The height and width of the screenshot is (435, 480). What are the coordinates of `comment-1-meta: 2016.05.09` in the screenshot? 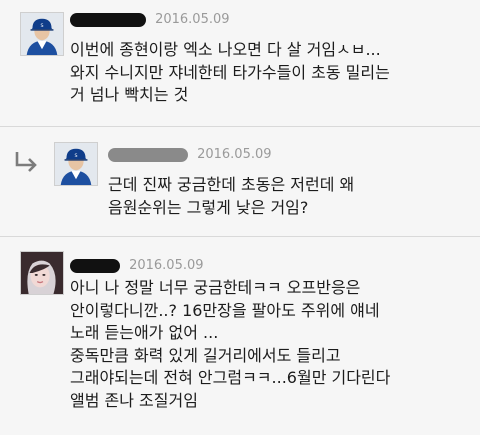 It's located at (150, 19).